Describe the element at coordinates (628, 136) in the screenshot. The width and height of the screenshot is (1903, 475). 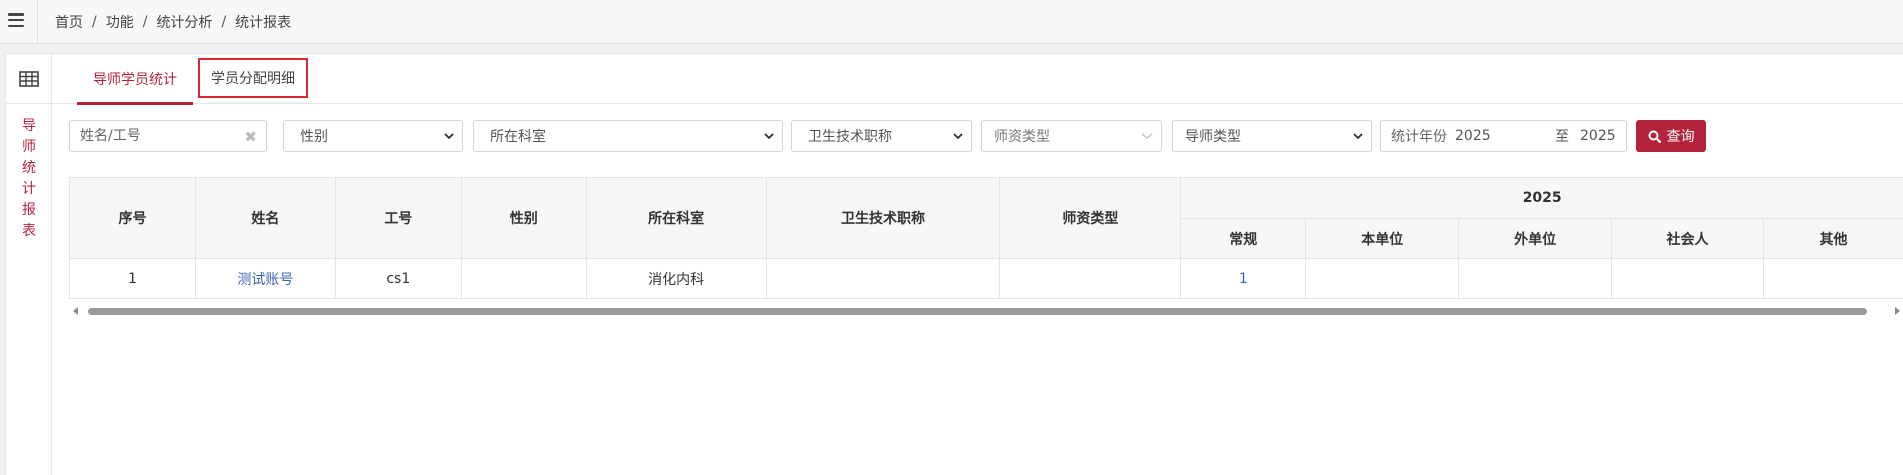
I see `department-select: 所在科室` at that location.